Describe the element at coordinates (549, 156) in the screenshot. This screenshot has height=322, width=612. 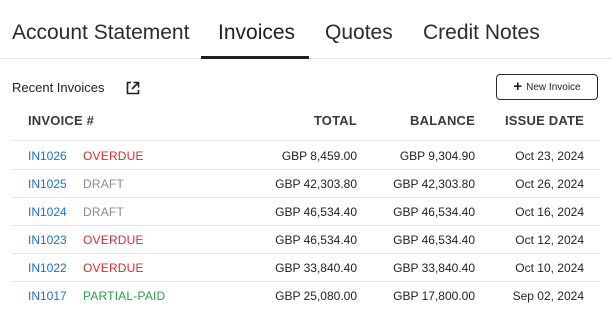
I see `issue-date: Oct 23, 2024` at that location.